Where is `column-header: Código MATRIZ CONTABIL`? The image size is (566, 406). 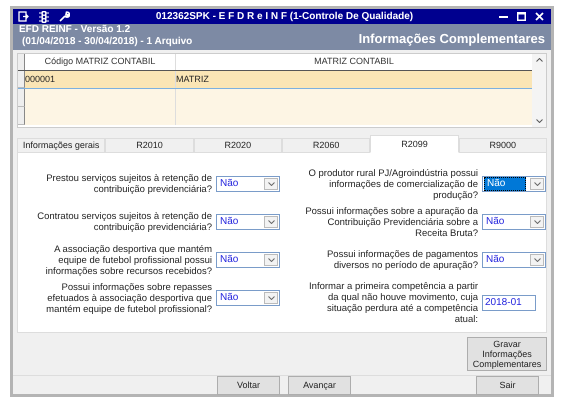
column-header: Código MATRIZ CONTABIL is located at coordinates (100, 62).